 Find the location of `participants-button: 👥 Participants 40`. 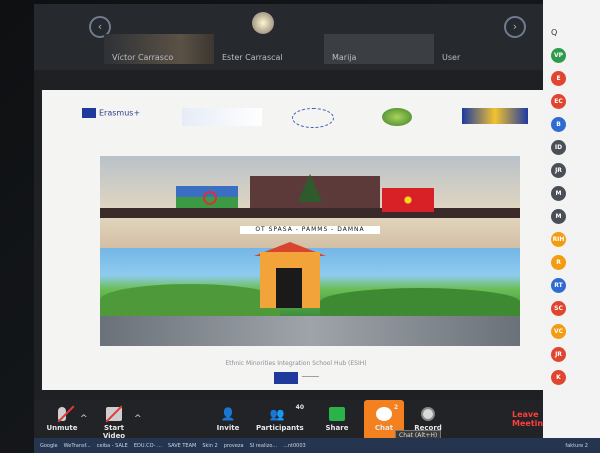

participants-button: 👥 Participants 40 is located at coordinates (280, 421).